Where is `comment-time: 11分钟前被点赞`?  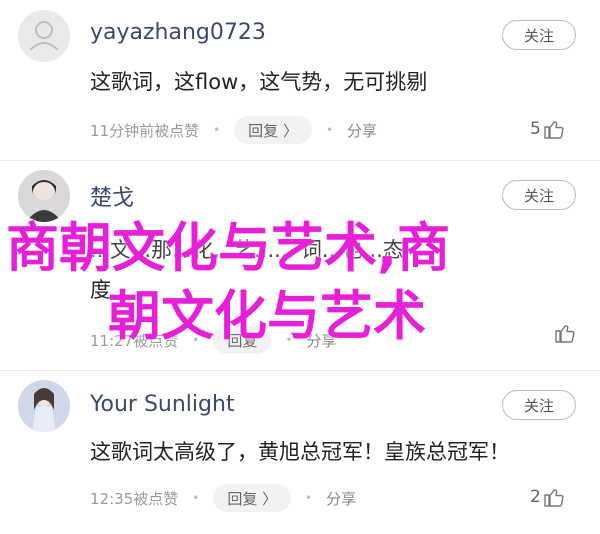 comment-time: 11分钟前被点赞 is located at coordinates (145, 130).